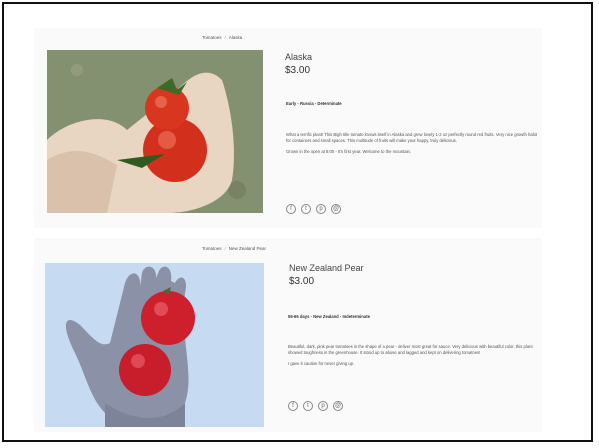 This screenshot has height=448, width=599. I want to click on description-paragraph: I gave it caution for never giving up., so click(321, 364).